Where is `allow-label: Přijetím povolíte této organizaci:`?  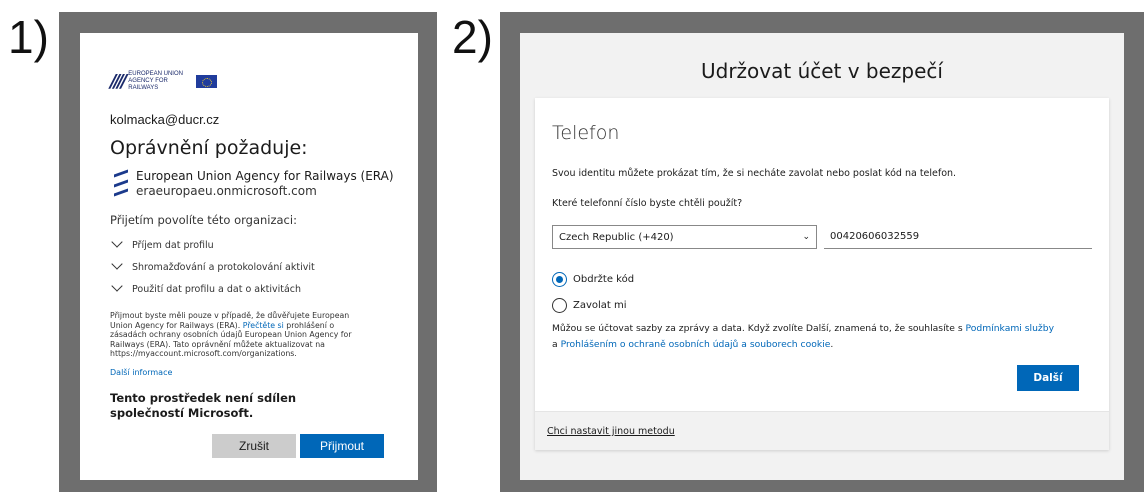
allow-label: Přijetím povolíte této organizaci: is located at coordinates (203, 220).